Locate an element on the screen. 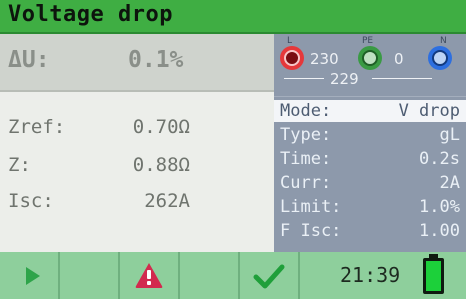 The width and height of the screenshot is (466, 299). param-value: gL is located at coordinates (449, 135).